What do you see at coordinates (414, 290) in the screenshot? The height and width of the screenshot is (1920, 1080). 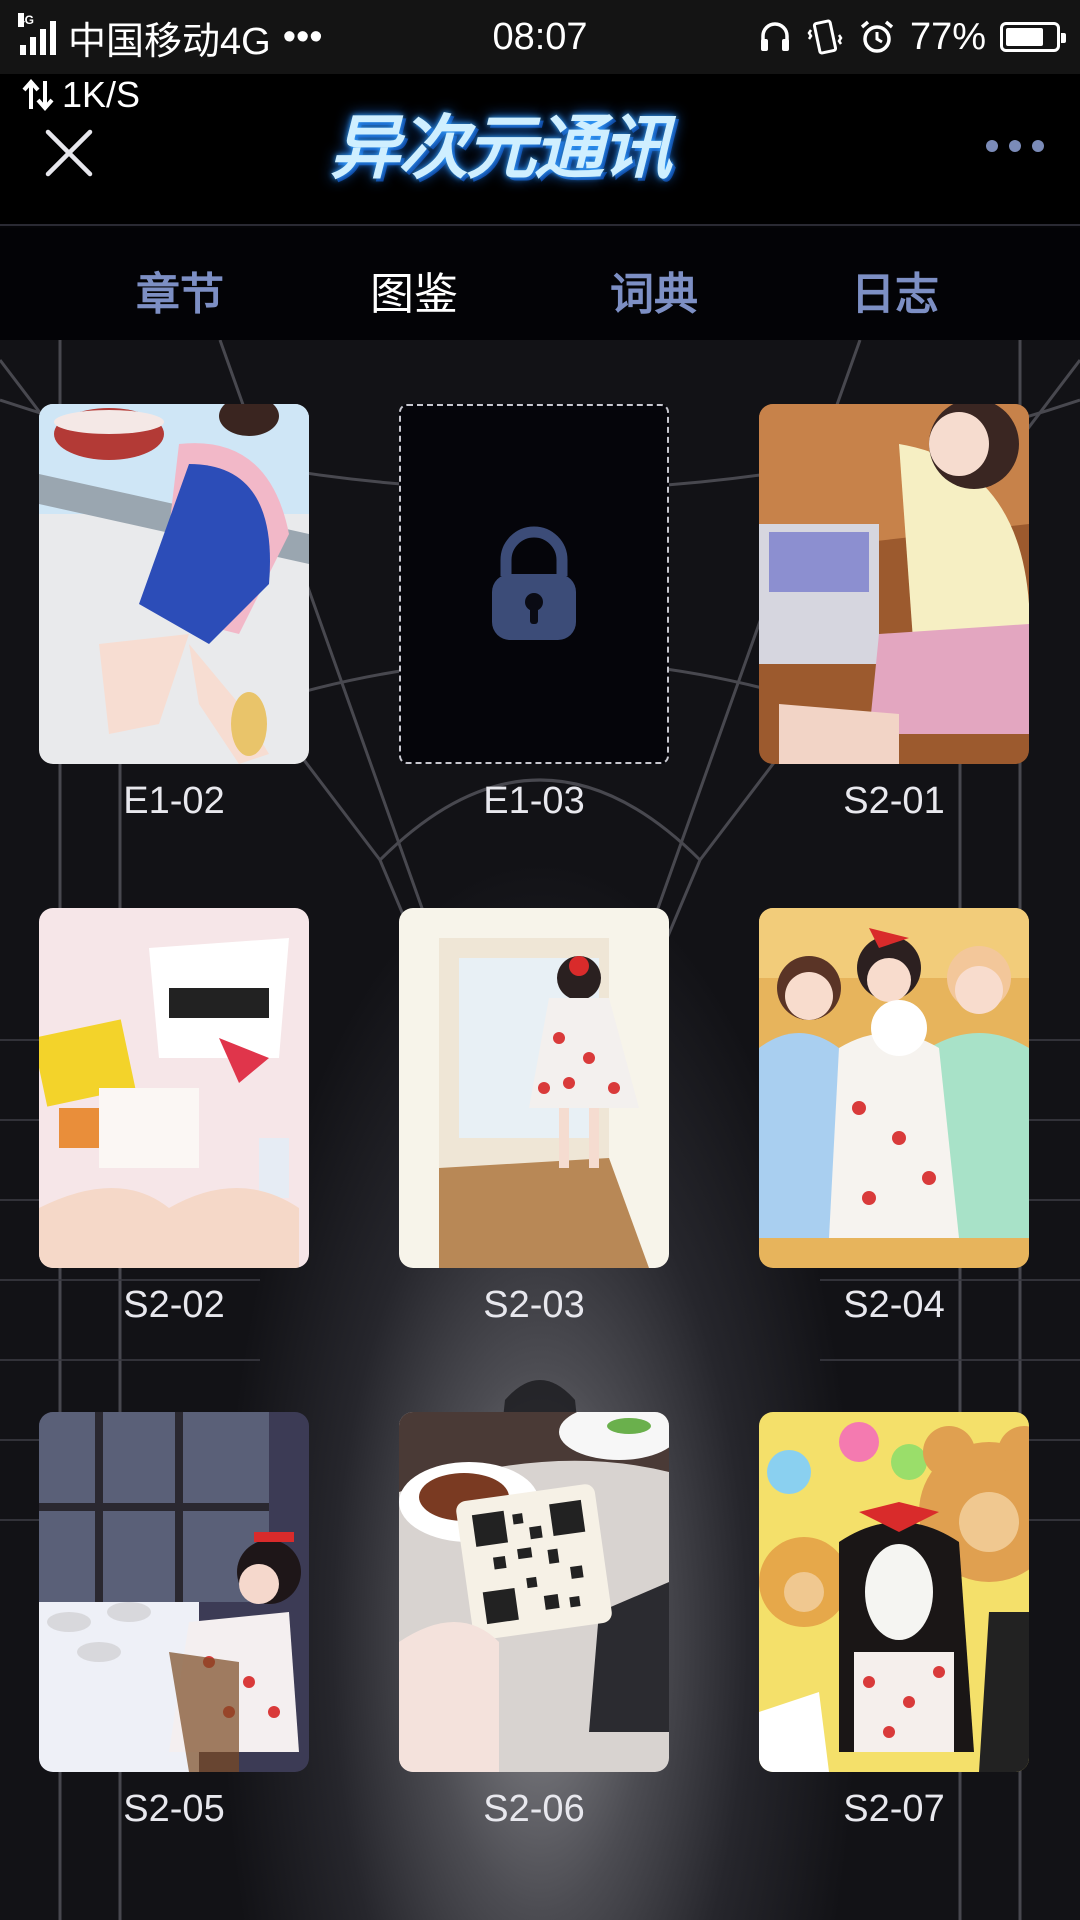 I see `tab-gallery: 图鉴` at bounding box center [414, 290].